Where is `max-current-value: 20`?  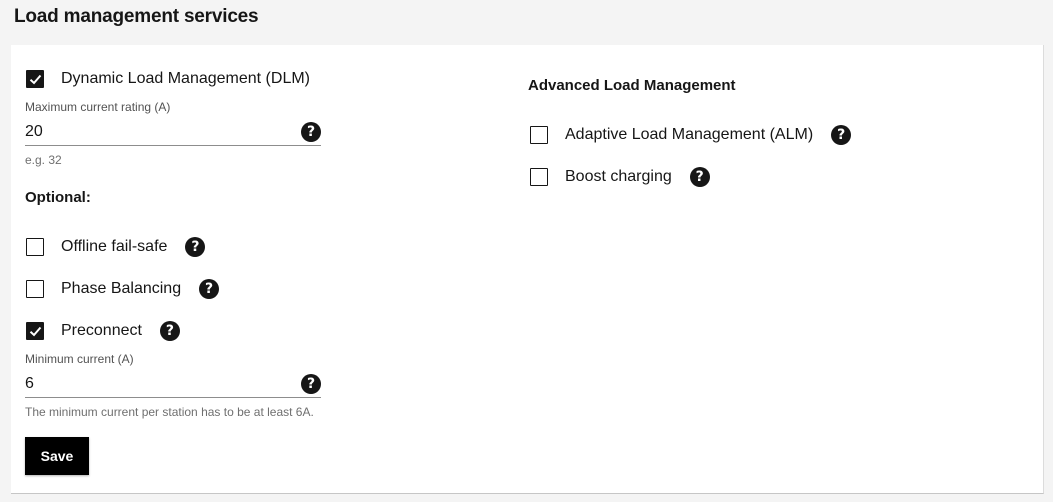
max-current-value: 20 is located at coordinates (34, 132).